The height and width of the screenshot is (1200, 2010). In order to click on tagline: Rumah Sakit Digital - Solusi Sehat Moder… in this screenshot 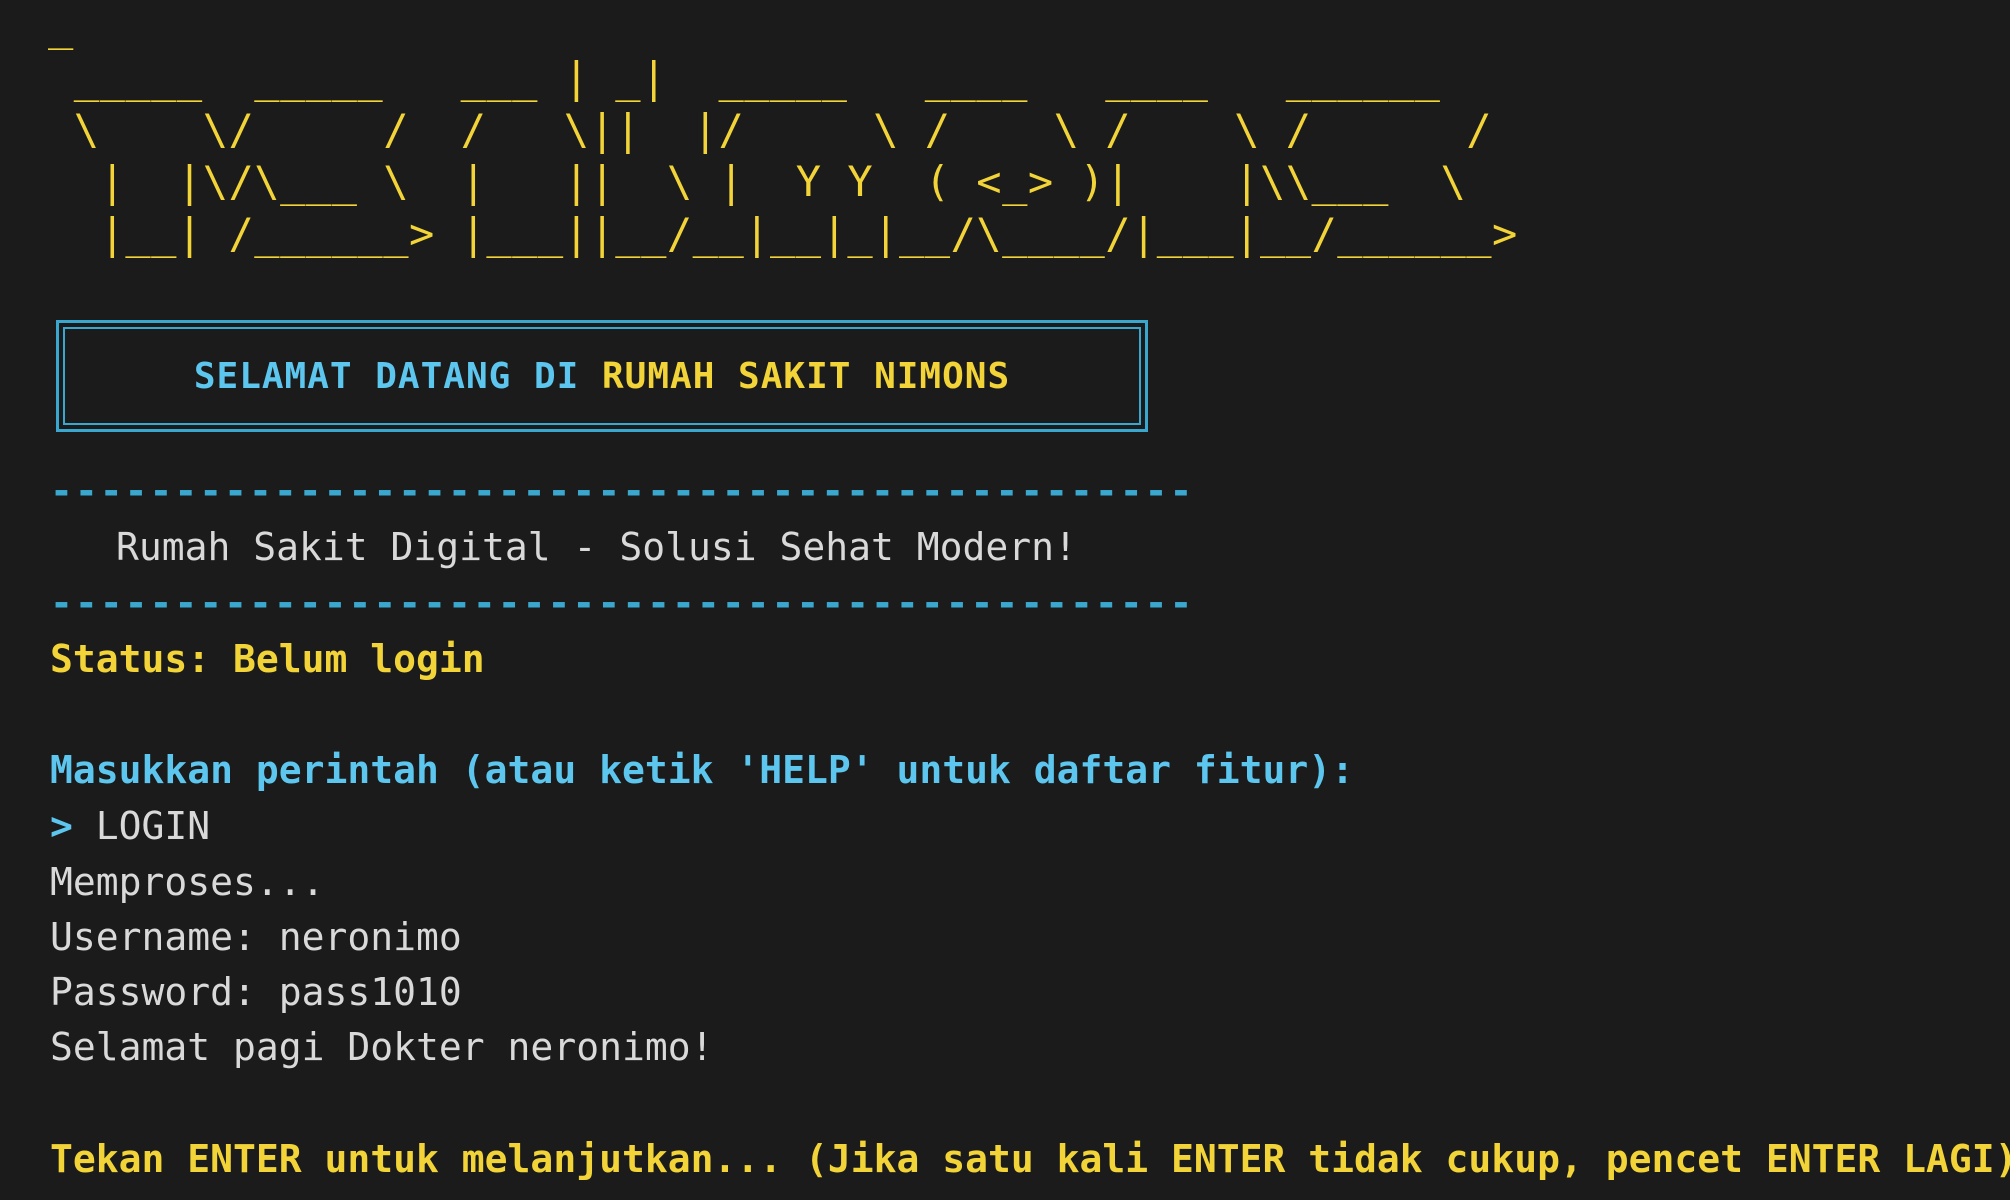, I will do `click(596, 547)`.